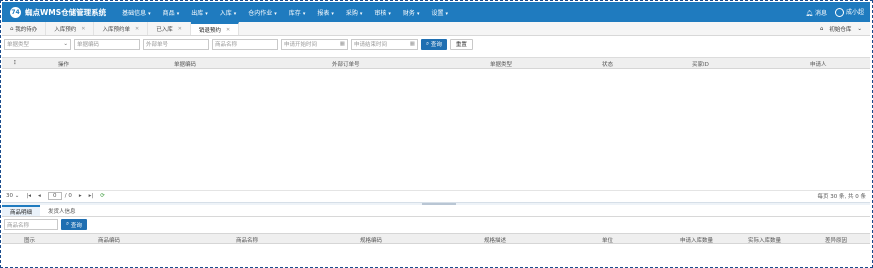 Image resolution: width=873 pixels, height=268 pixels. I want to click on end-date-input: 申请结束时间 ▦, so click(384, 44).